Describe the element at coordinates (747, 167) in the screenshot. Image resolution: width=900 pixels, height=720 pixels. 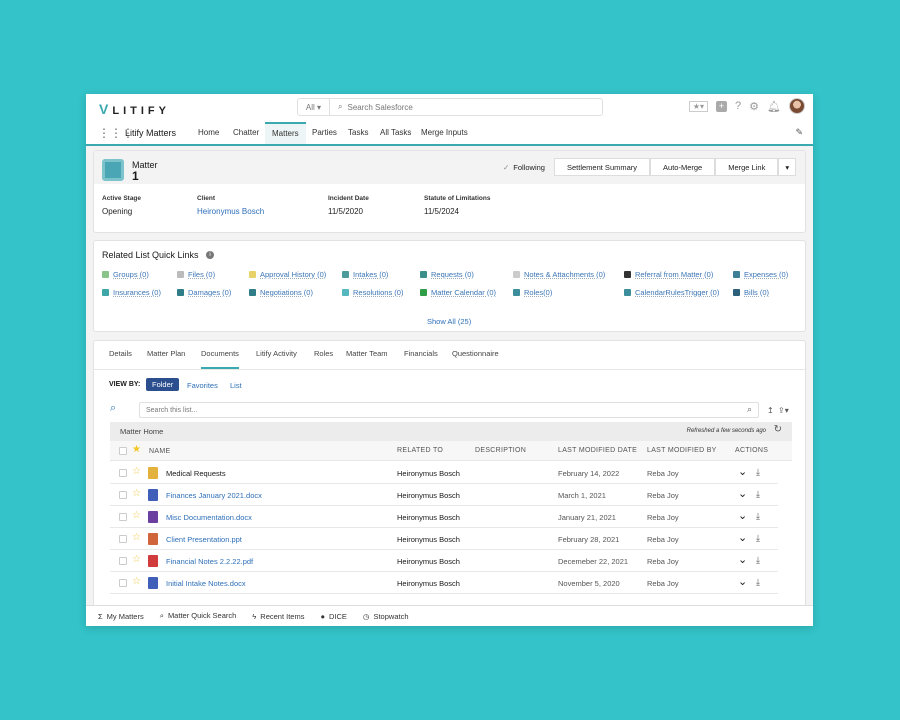
I see `merge-link-button: Merge Link` at that location.